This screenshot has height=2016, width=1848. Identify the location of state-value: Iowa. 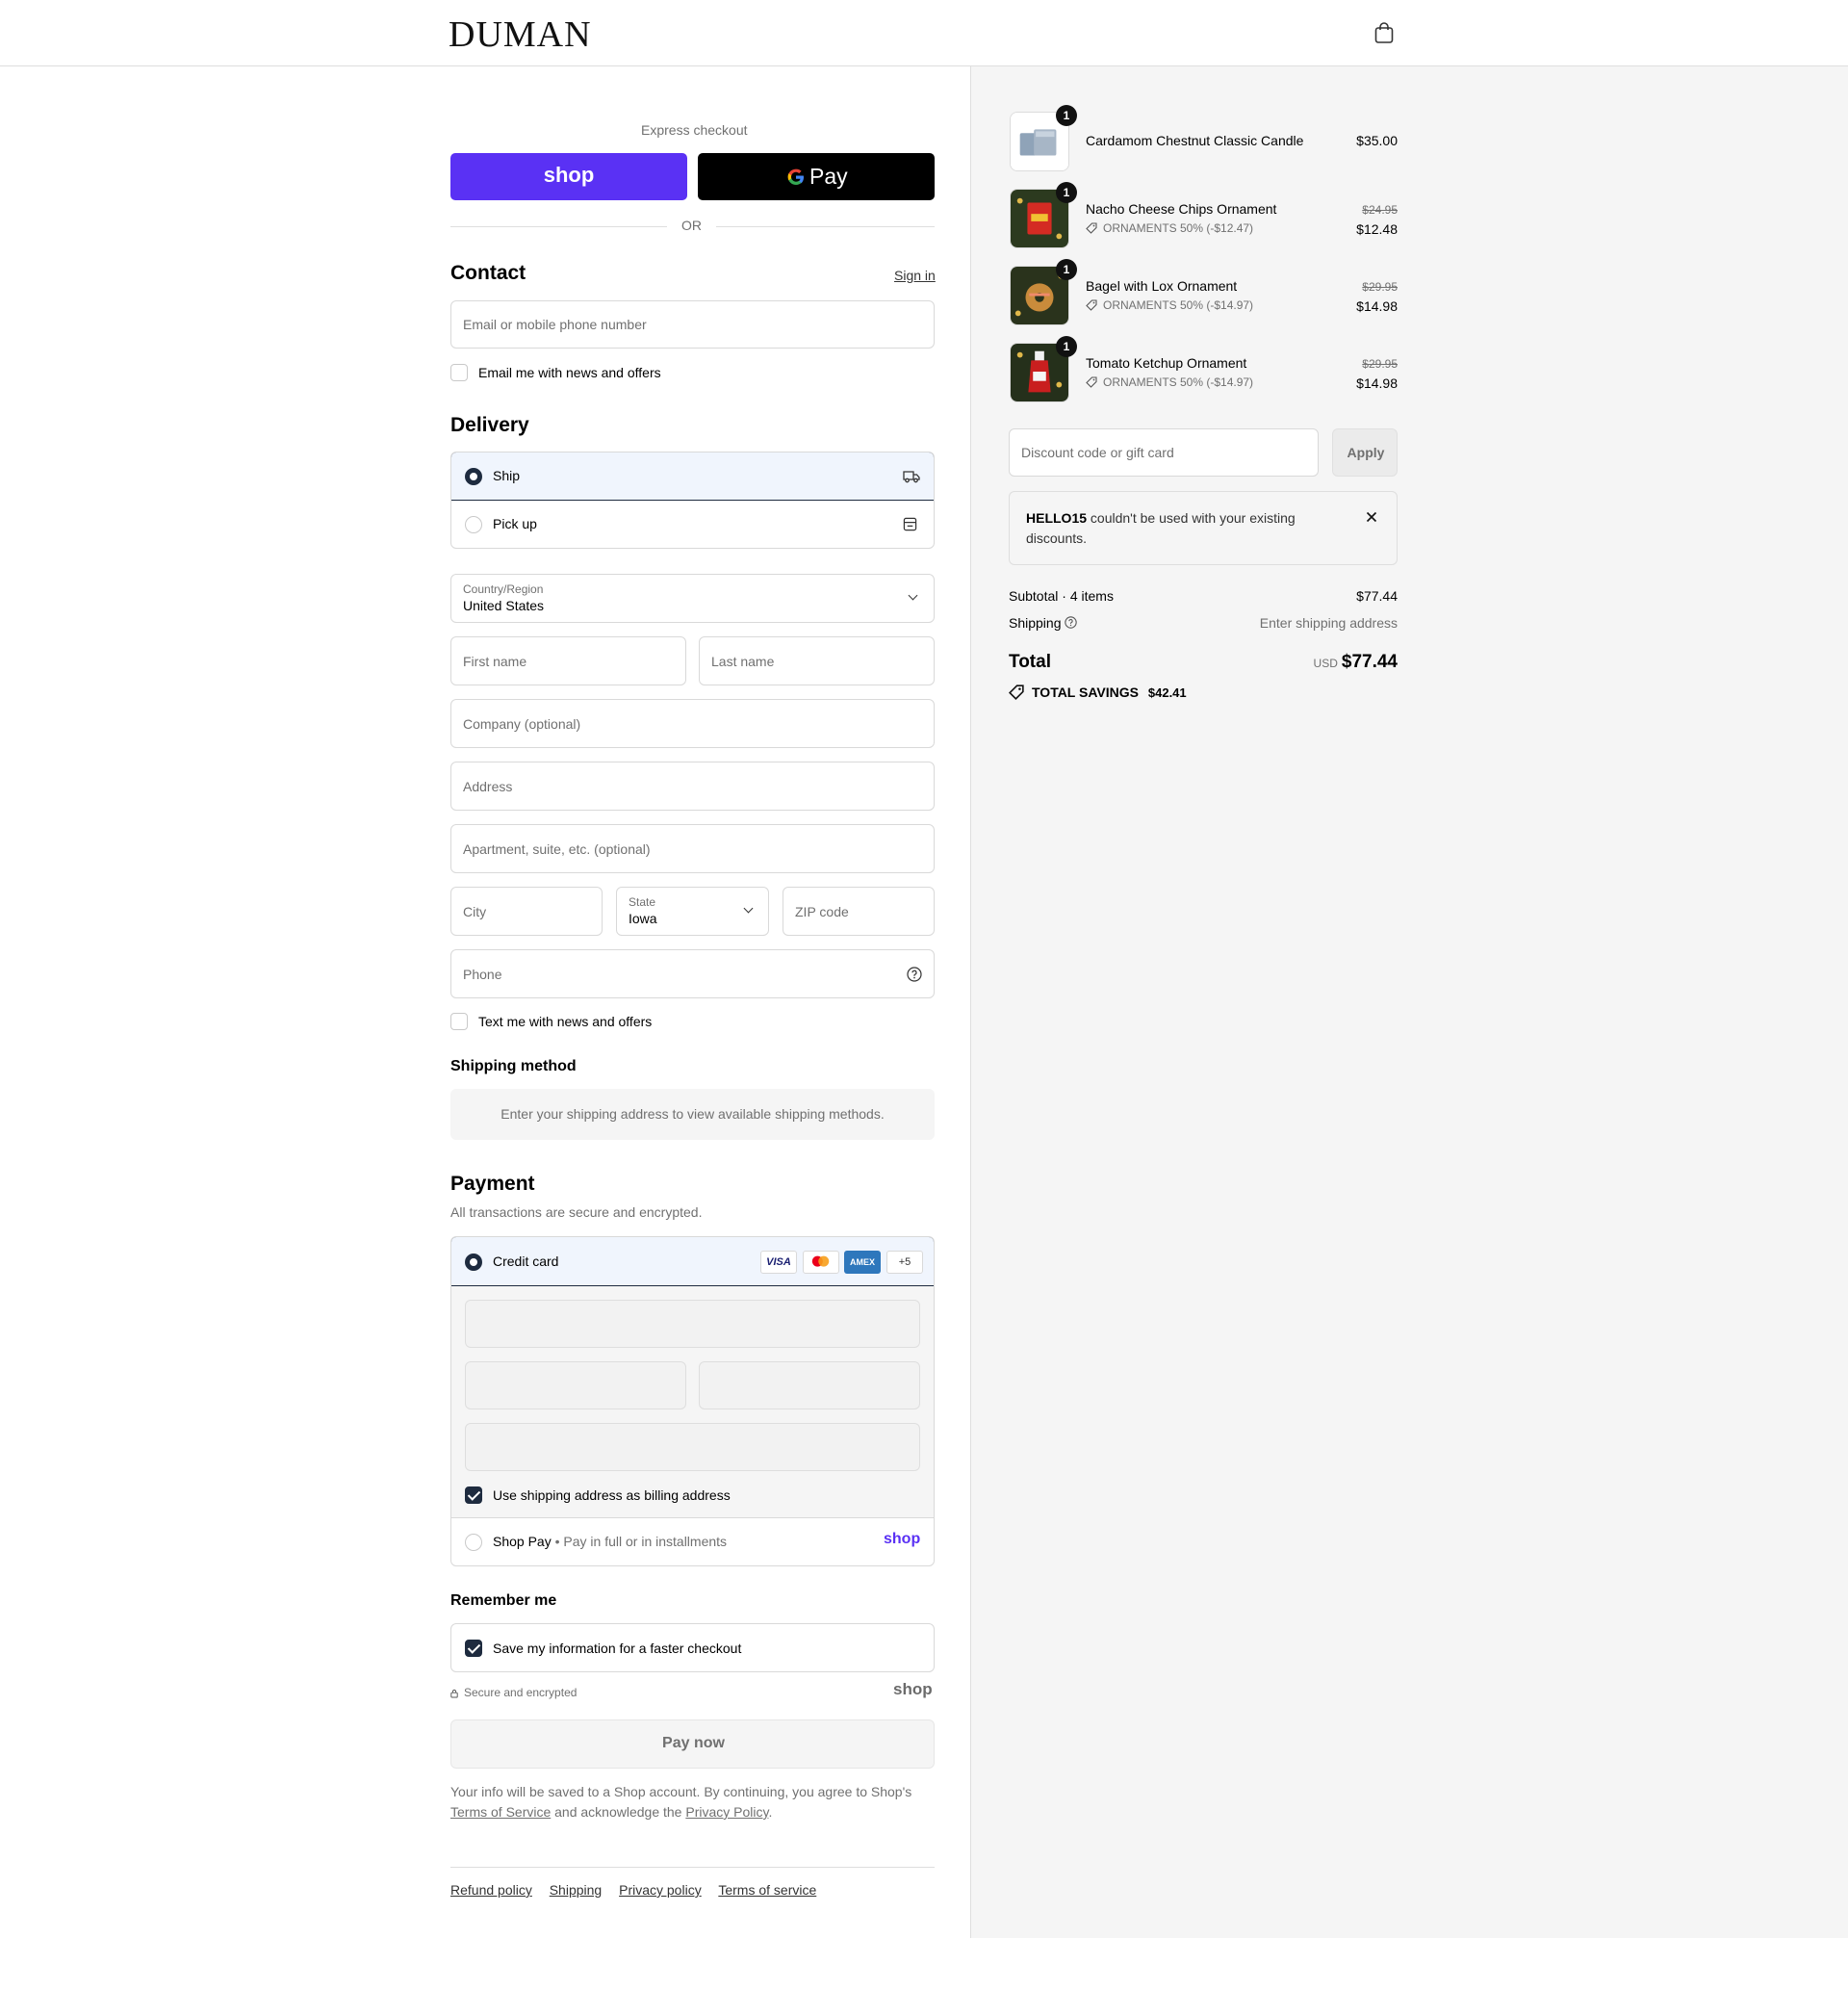
(643, 918).